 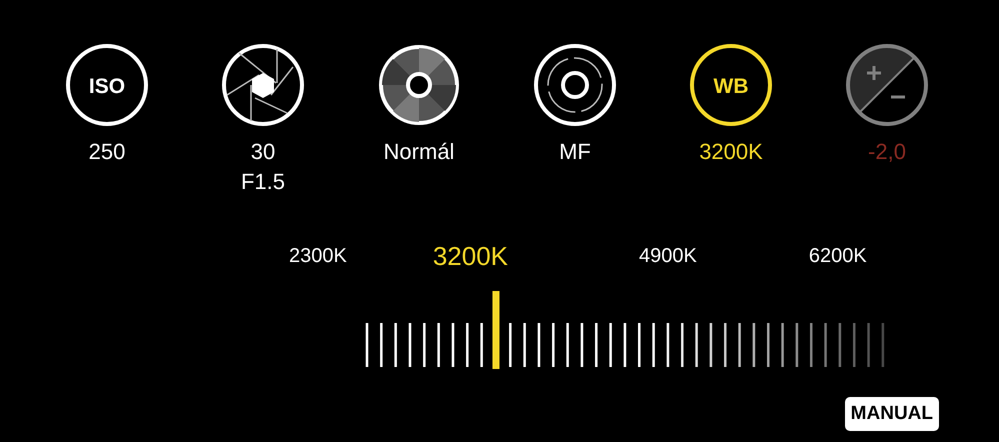 I want to click on camera-setting-button: ISO, so click(x=107, y=85).